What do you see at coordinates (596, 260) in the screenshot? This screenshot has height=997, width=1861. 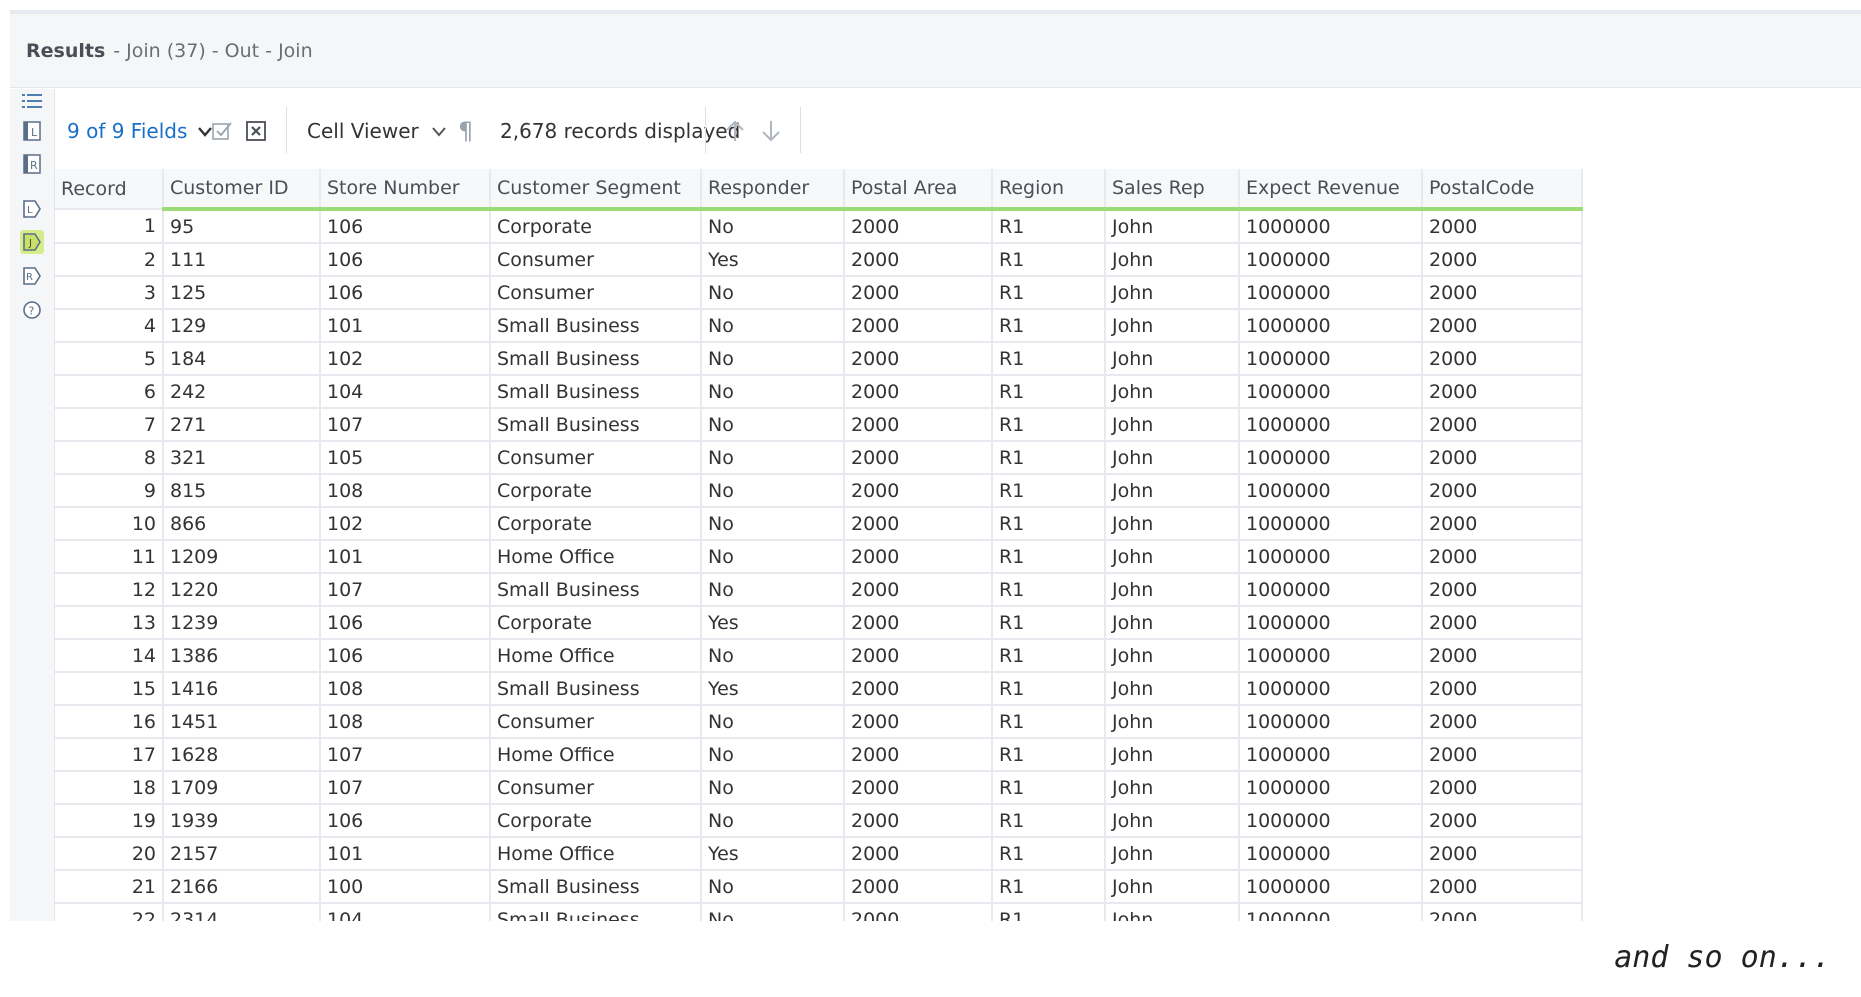 I see `table-cell: Consumer` at bounding box center [596, 260].